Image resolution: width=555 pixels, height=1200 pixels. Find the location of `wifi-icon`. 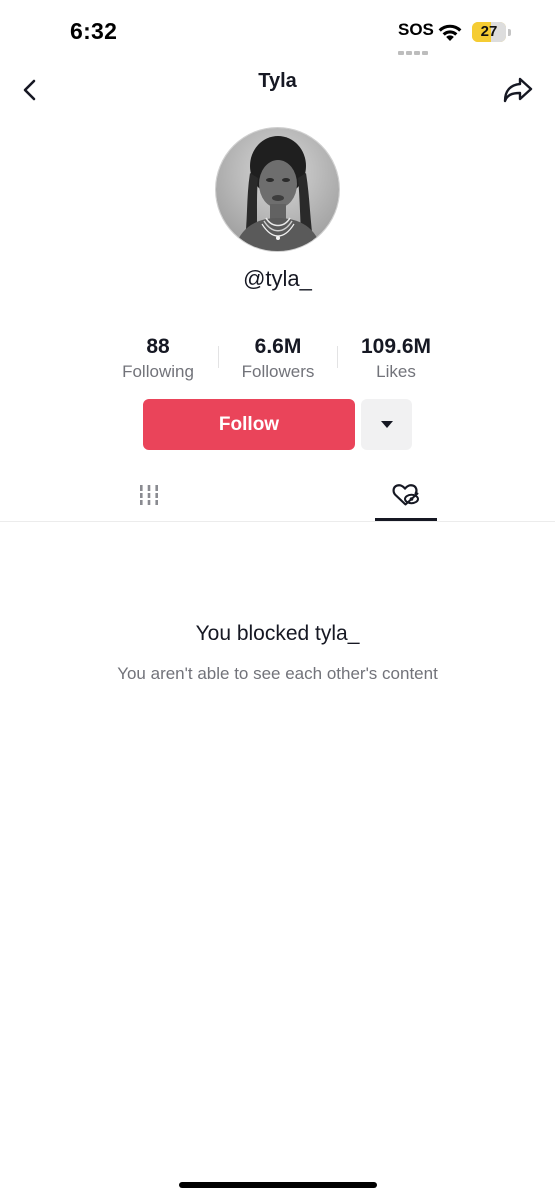

wifi-icon is located at coordinates (450, 32).